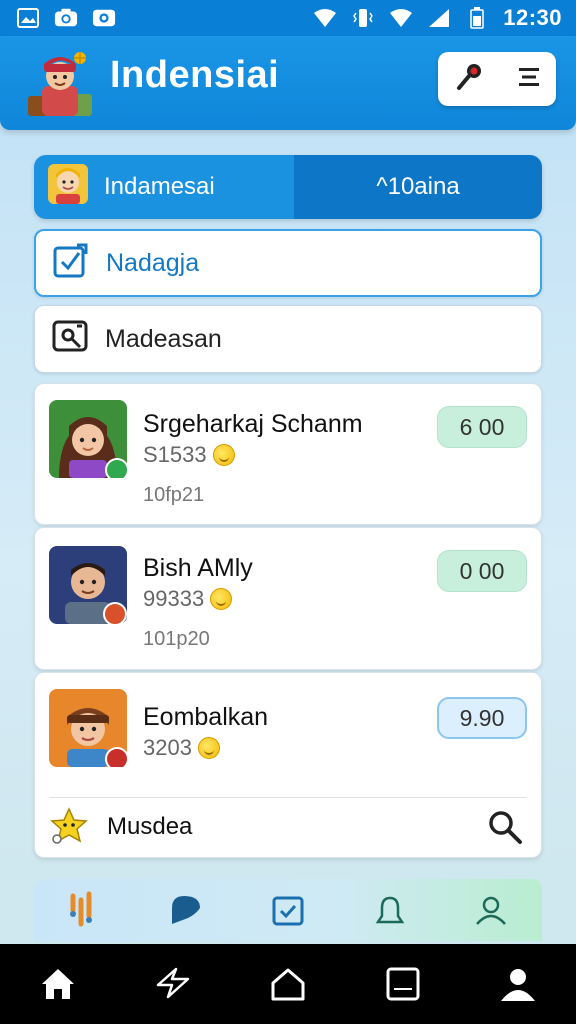 The height and width of the screenshot is (1024, 576). I want to click on segmented-tabs: Indamesai ^10aina, so click(288, 187).